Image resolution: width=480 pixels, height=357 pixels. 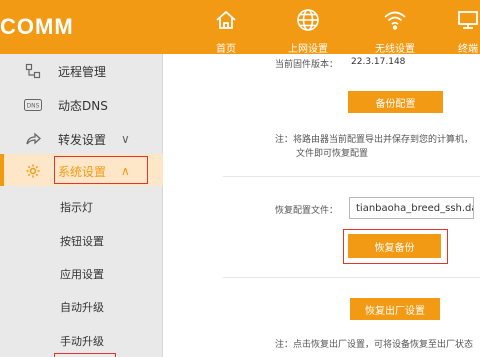 I want to click on nav-internet: 上网设置, so click(x=308, y=30).